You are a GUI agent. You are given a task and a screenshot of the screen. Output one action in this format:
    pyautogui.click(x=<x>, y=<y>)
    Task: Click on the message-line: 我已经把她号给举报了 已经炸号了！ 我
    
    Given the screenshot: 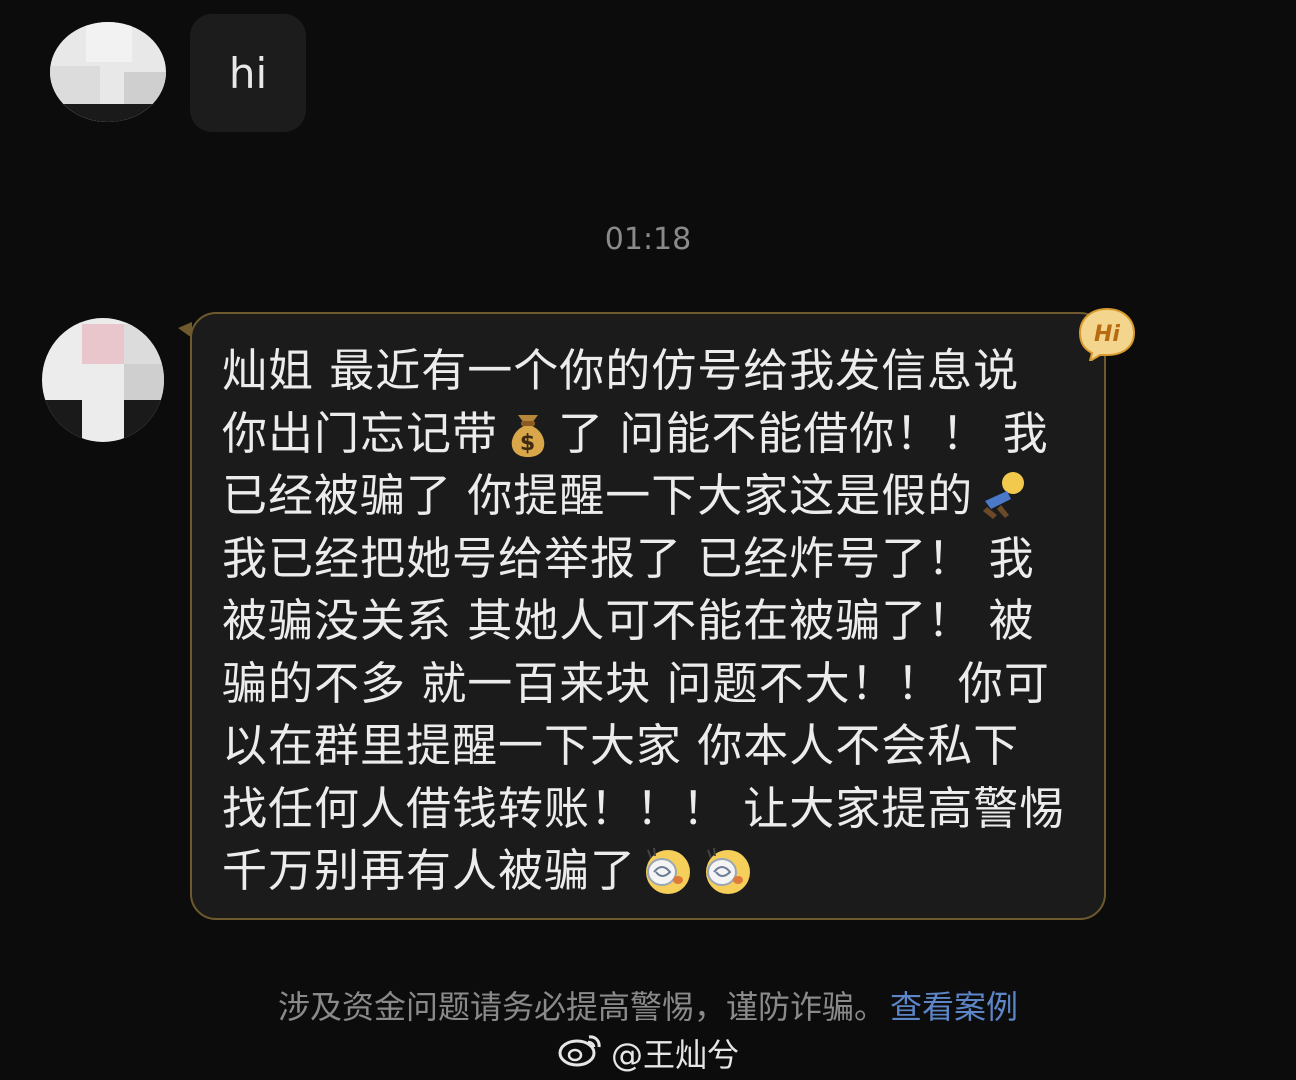 What is the action you would take?
    pyautogui.click(x=628, y=558)
    